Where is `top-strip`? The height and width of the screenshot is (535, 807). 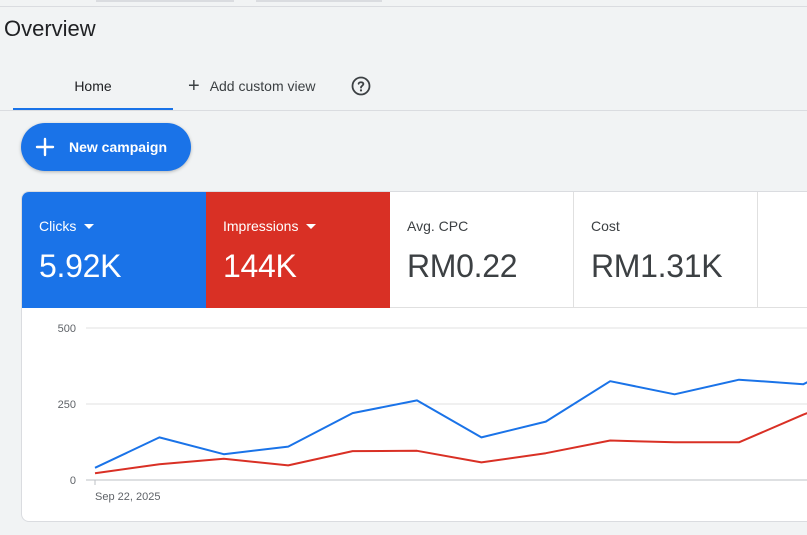 top-strip is located at coordinates (403, 3).